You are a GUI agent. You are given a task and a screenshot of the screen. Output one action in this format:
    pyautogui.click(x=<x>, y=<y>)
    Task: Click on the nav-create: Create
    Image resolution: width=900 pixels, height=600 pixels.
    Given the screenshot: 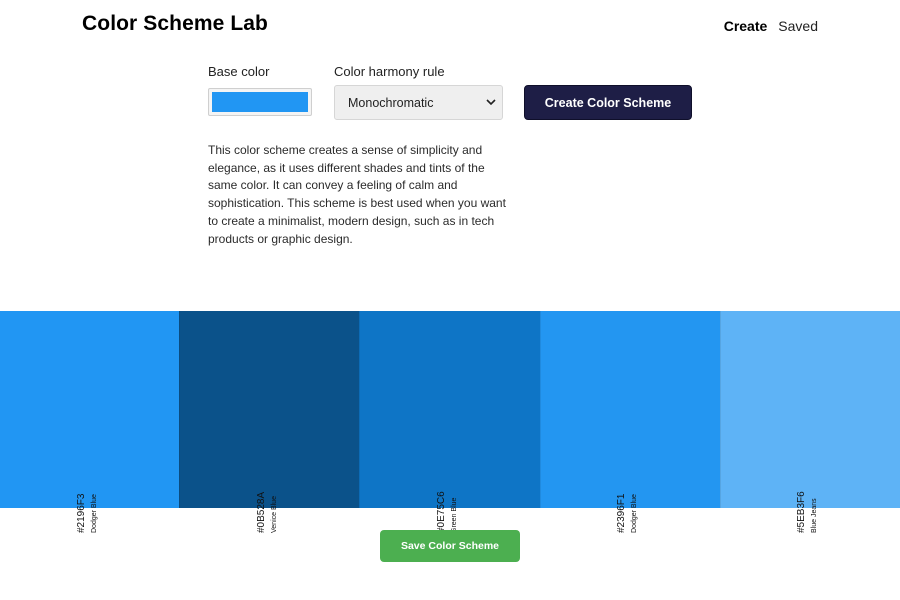 What is the action you would take?
    pyautogui.click(x=746, y=26)
    